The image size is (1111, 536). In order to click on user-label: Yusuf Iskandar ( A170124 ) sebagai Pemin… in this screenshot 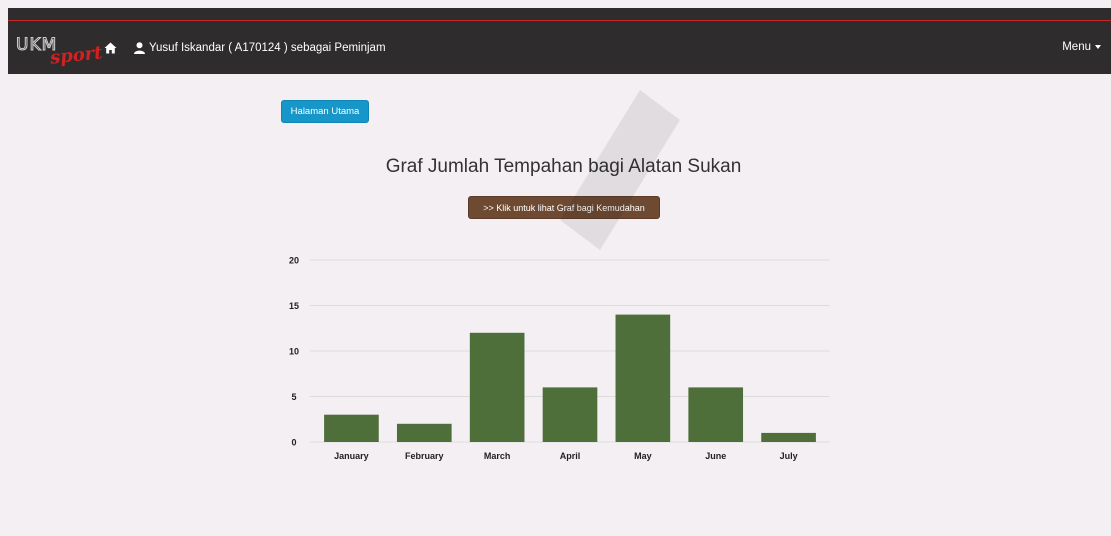, I will do `click(267, 48)`.